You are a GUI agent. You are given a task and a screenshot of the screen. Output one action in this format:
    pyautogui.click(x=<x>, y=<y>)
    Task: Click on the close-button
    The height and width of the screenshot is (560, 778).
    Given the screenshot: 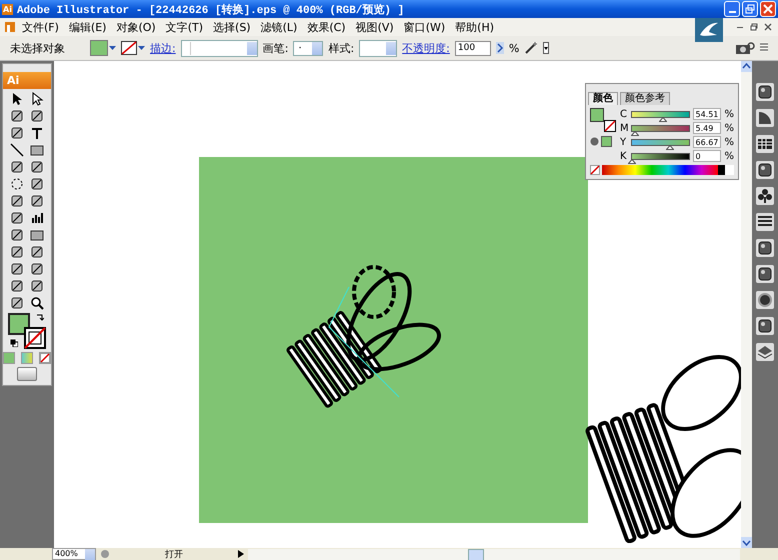 What is the action you would take?
    pyautogui.click(x=768, y=9)
    